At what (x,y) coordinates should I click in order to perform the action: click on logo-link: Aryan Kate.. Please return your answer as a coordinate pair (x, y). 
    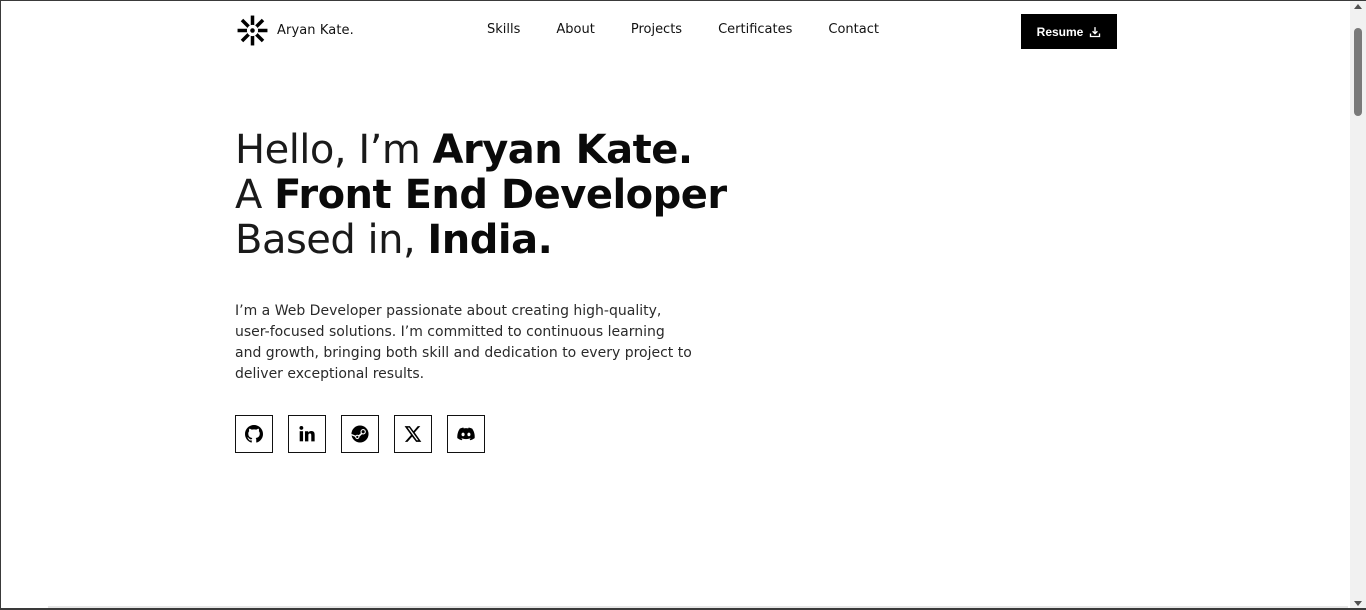
    Looking at the image, I should click on (295, 30).